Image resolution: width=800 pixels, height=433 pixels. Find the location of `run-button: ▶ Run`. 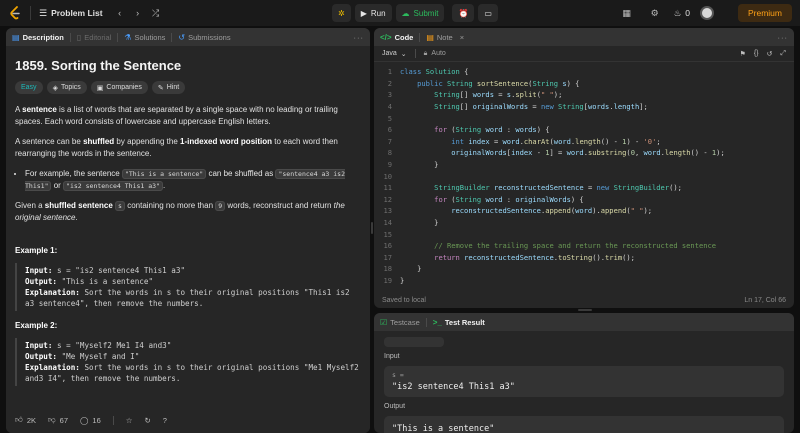

run-button: ▶ Run is located at coordinates (373, 13).